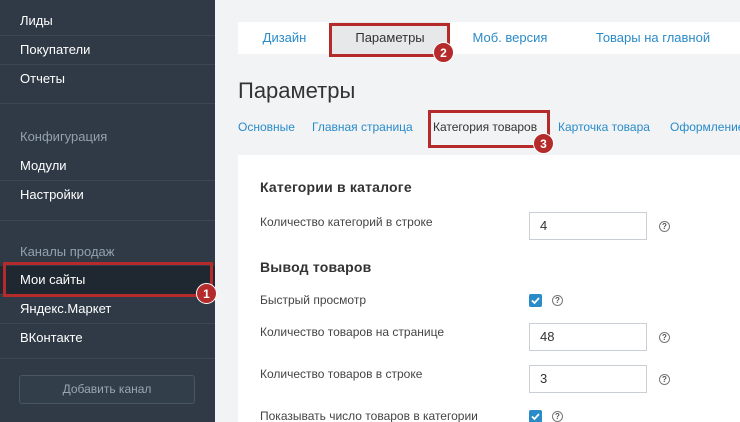  I want to click on sidebar-item-vkontakte: ВКонтакте, so click(107, 338).